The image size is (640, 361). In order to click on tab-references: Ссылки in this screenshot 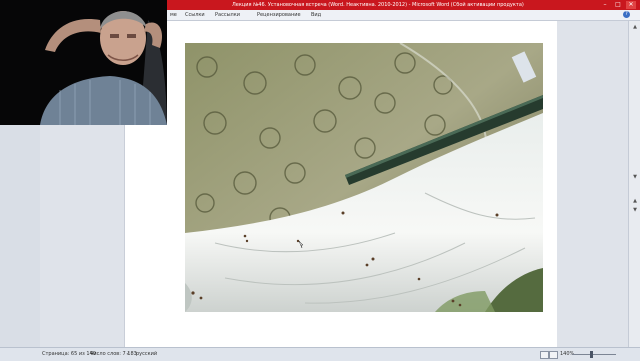, I will do `click(195, 15)`.